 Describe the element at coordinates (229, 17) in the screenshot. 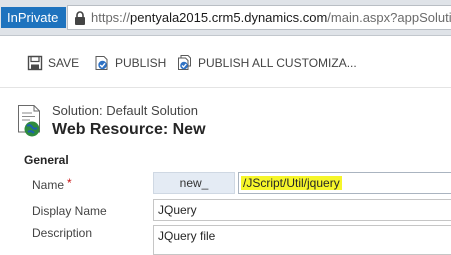

I see `url-host: pentyala2015.crm5.dynamics.com` at that location.